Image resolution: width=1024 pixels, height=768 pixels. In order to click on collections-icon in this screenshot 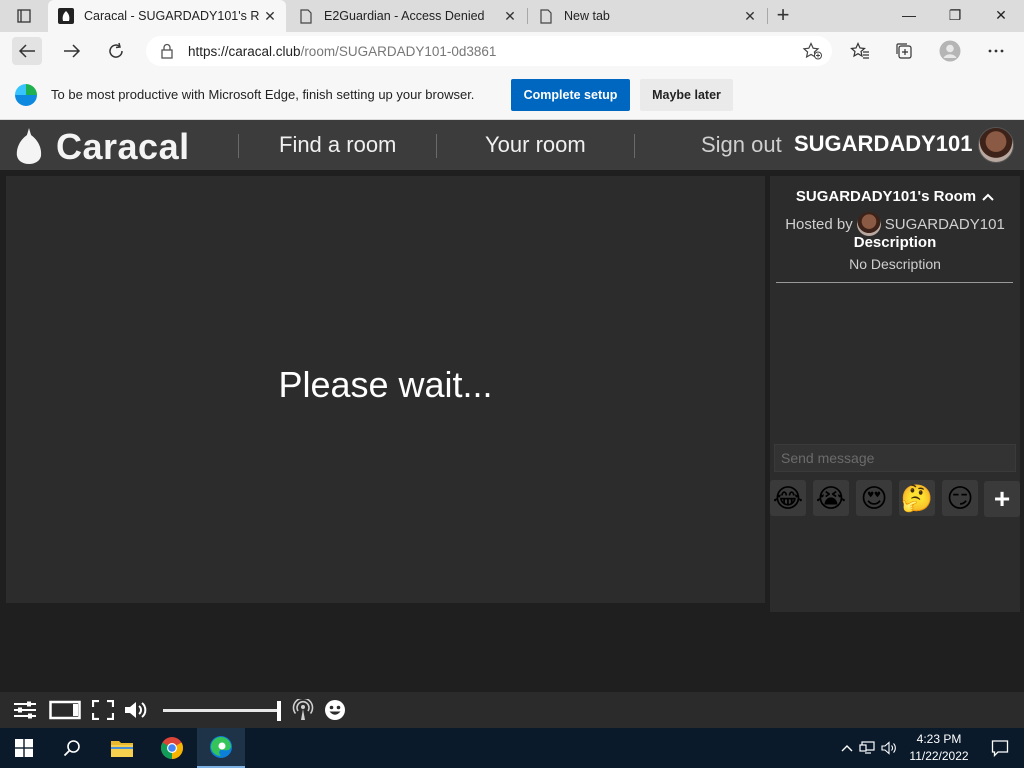, I will do `click(904, 51)`.